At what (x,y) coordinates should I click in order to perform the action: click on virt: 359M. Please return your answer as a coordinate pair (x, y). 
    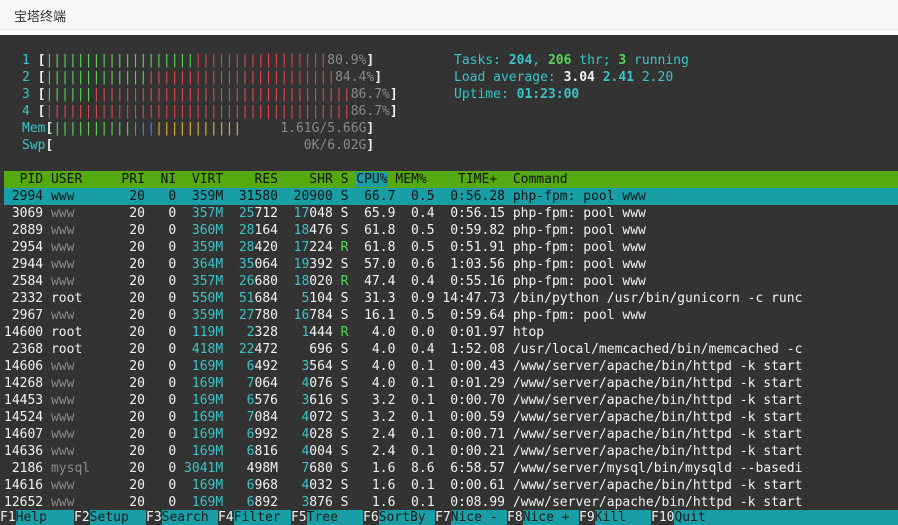
    Looking at the image, I should click on (200, 315).